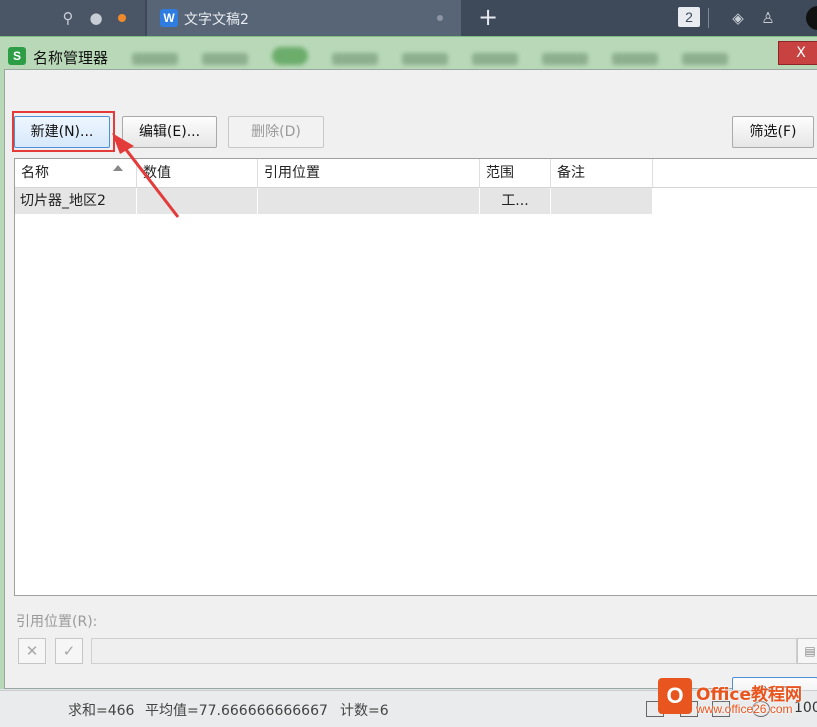 This screenshot has height=727, width=817. Describe the element at coordinates (744, 709) in the screenshot. I see `watermark-url: www.office26.com` at that location.